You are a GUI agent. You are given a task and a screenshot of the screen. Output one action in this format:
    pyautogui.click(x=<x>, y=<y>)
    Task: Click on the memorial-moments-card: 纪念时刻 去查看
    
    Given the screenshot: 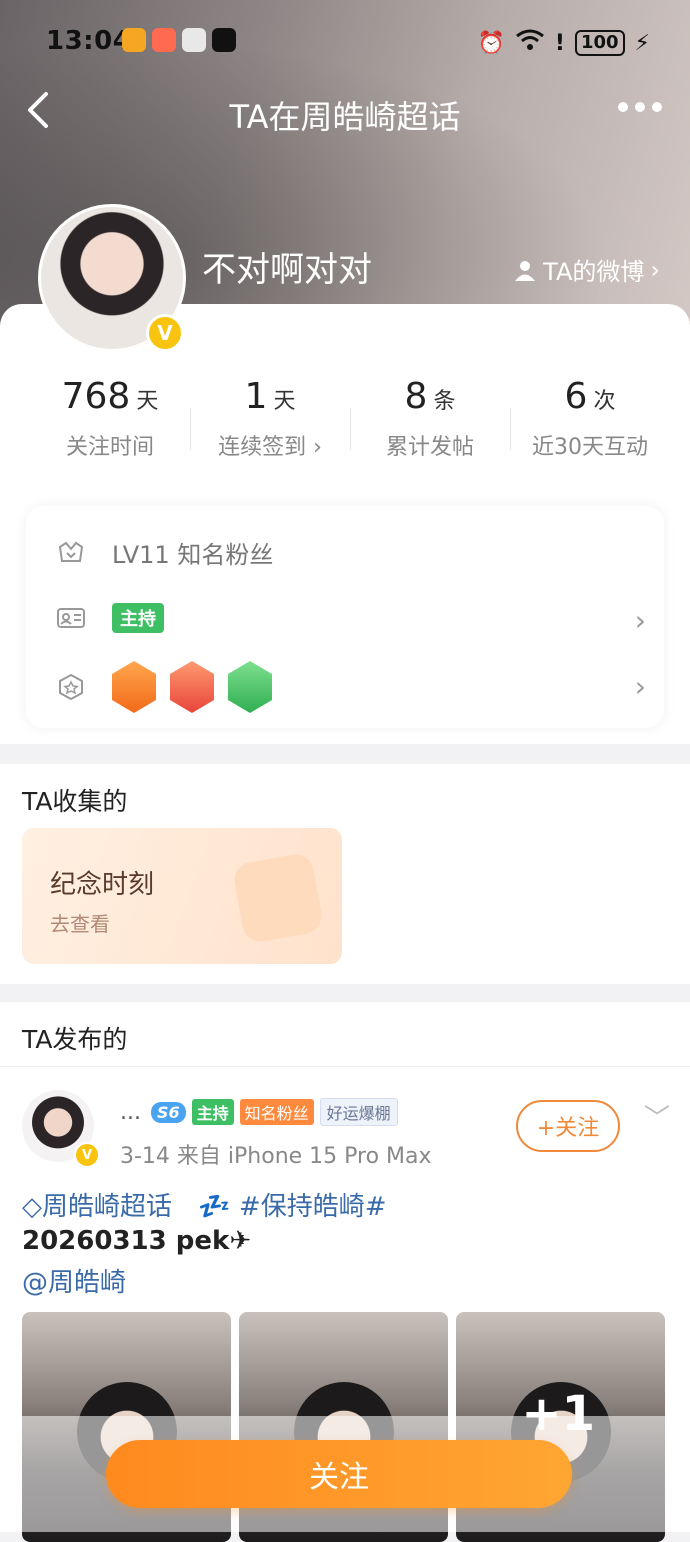 What is the action you would take?
    pyautogui.click(x=182, y=896)
    